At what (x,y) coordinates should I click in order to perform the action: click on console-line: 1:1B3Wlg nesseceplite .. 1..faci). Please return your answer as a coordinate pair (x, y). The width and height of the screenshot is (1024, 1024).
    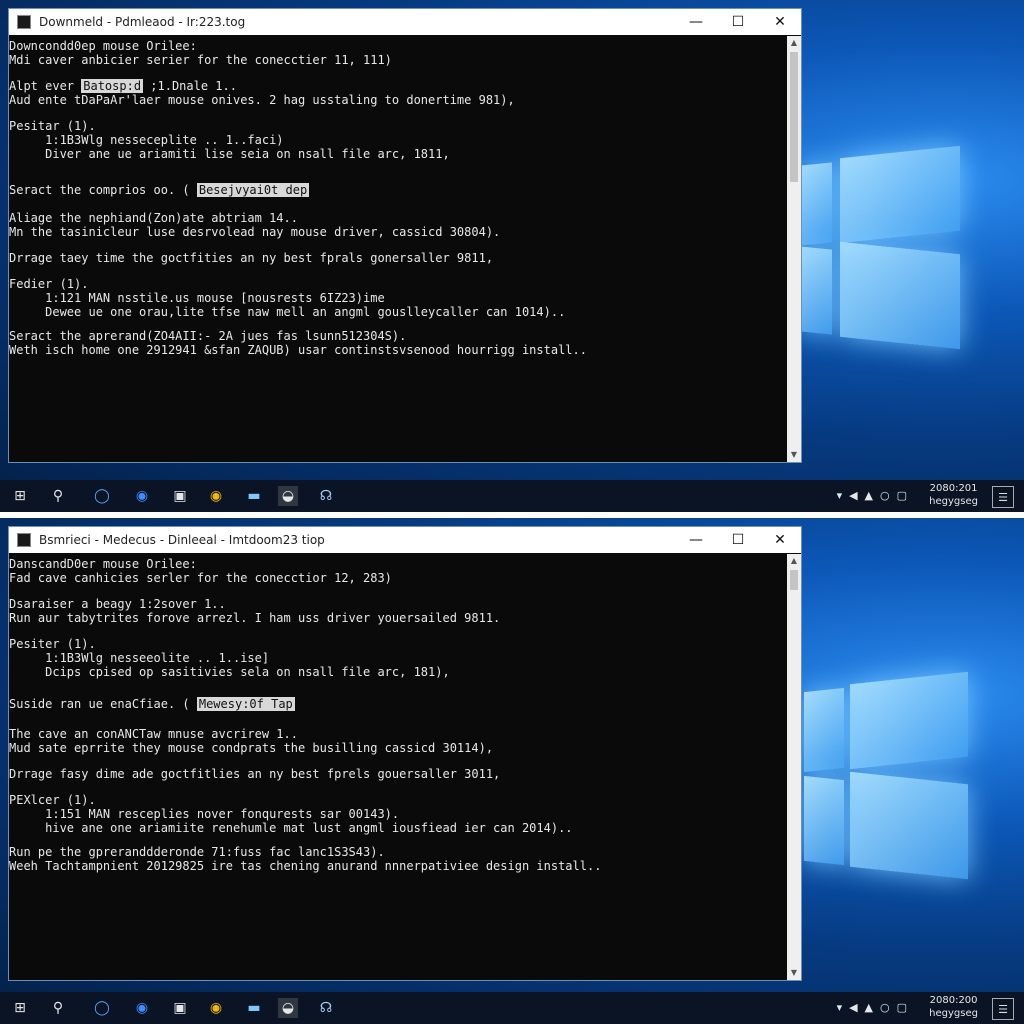
    Looking at the image, I should click on (146, 140).